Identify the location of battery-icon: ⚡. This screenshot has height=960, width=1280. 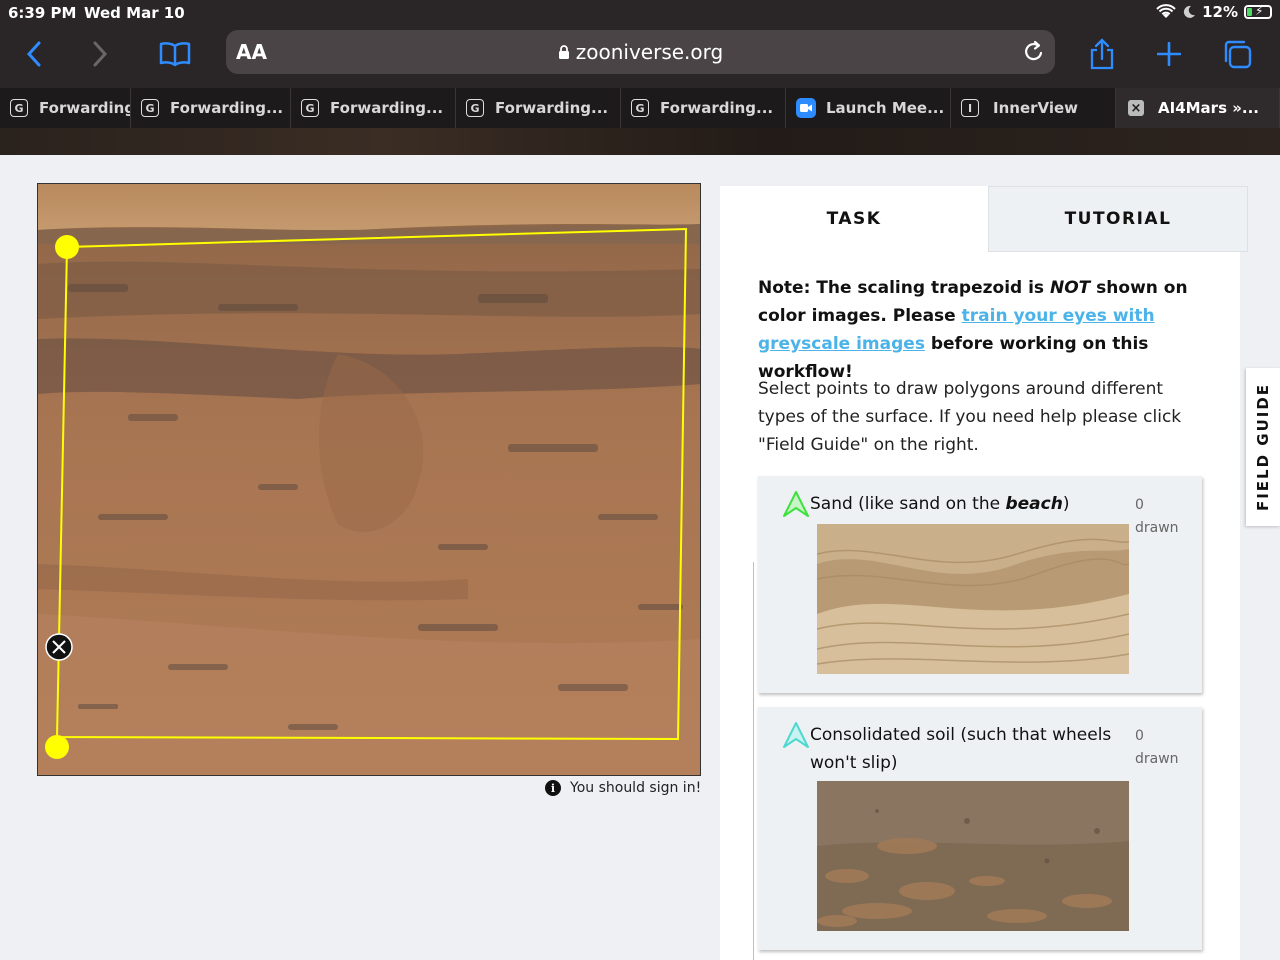
(1258, 11).